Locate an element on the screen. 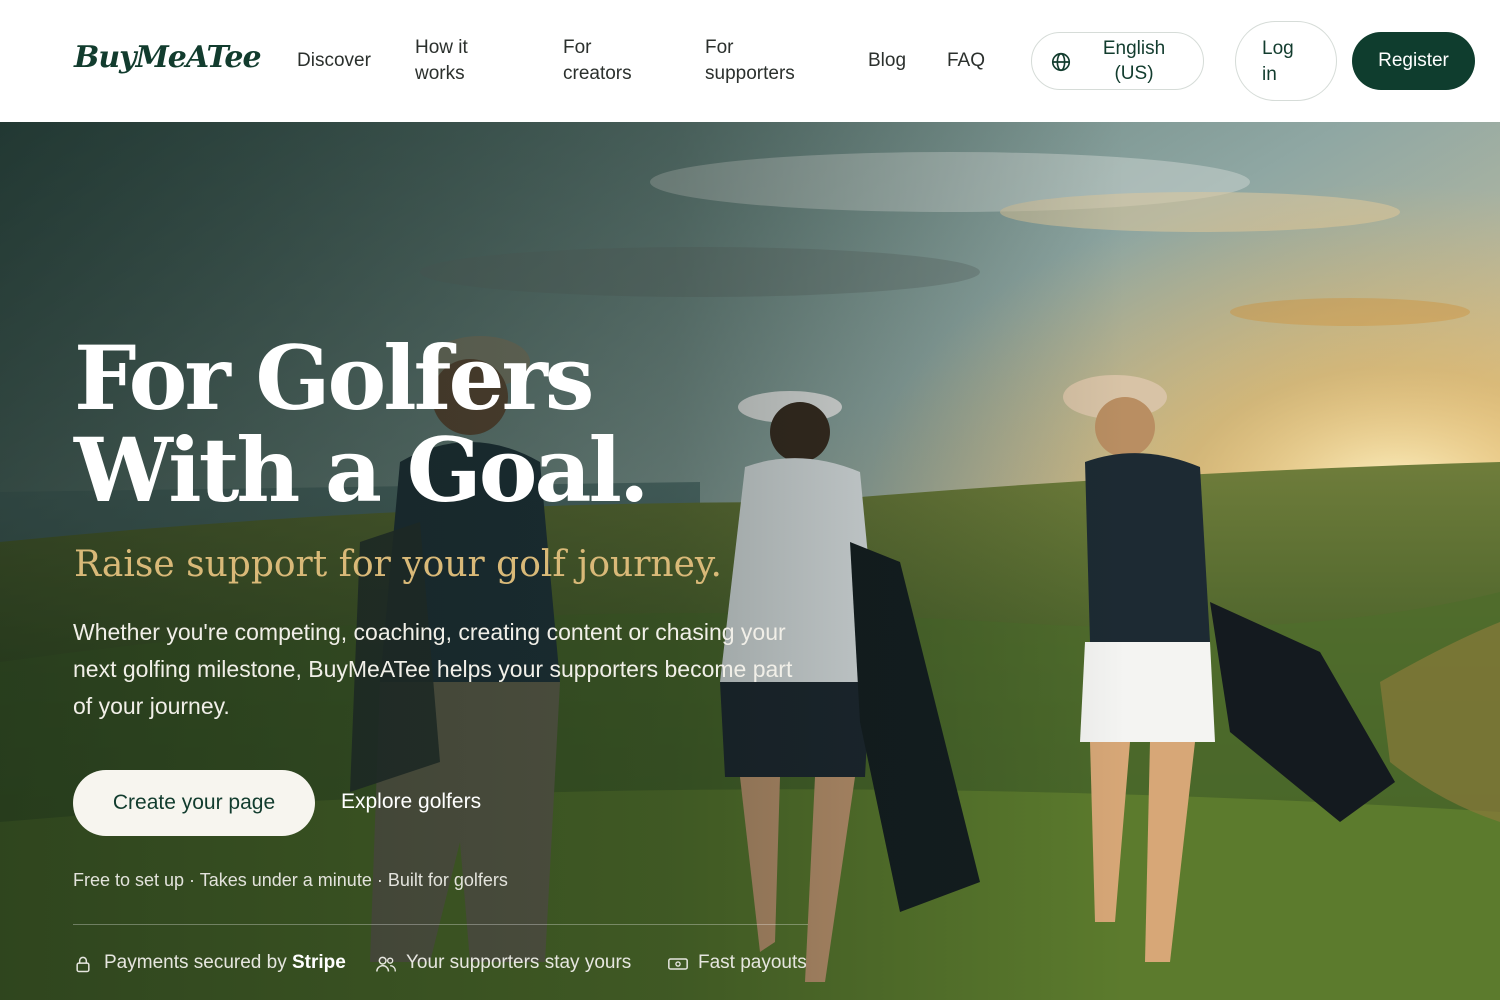  explore-golfers-link: Explore golfers is located at coordinates (411, 802).